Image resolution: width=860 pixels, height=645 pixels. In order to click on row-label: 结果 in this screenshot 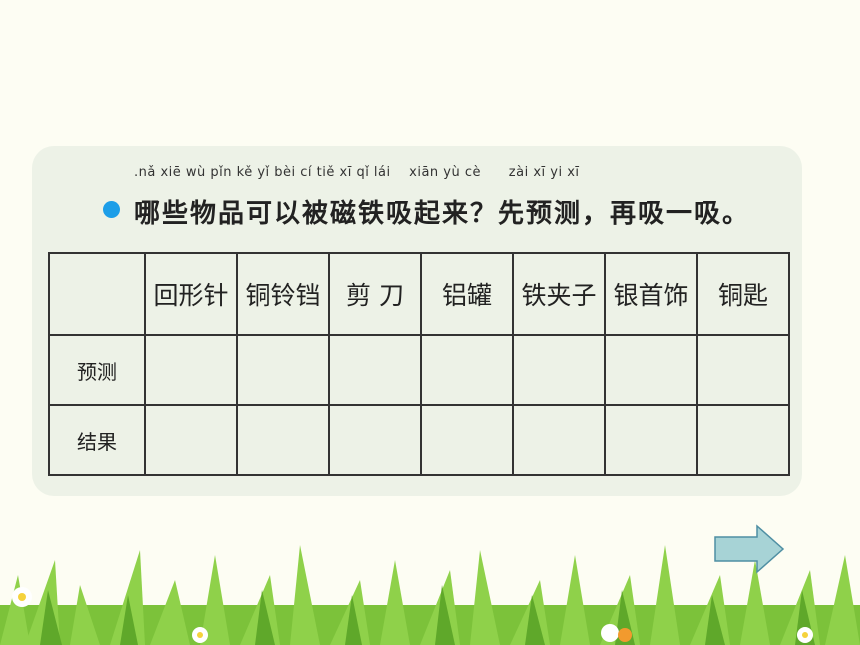, I will do `click(97, 440)`.